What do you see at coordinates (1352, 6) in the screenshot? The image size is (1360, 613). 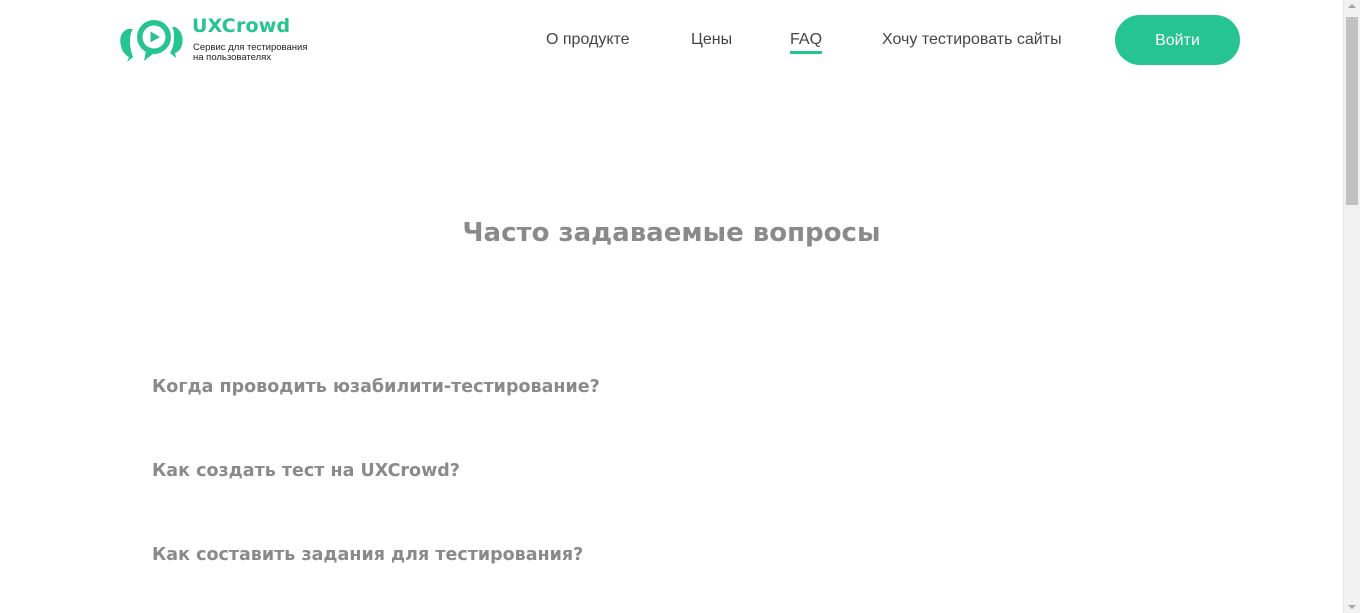 I see `scroll-up-arrow-icon` at bounding box center [1352, 6].